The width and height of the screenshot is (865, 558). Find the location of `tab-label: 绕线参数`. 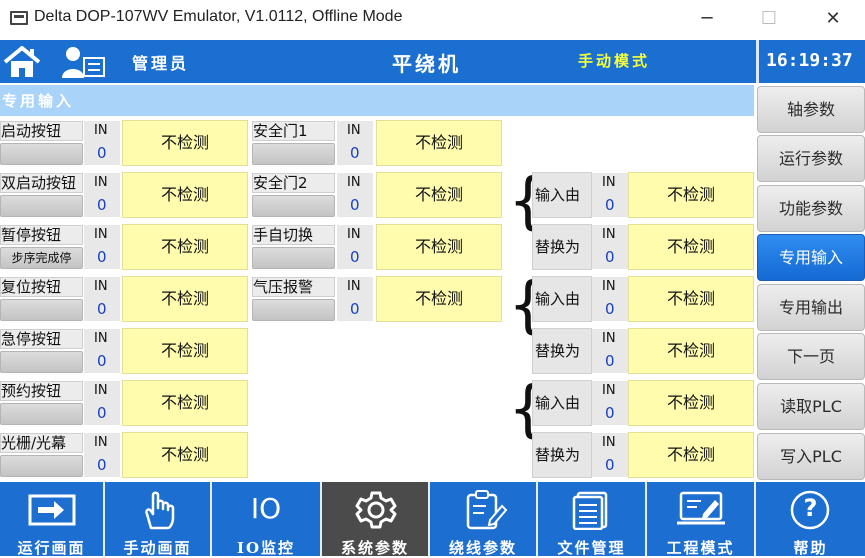

tab-label: 绕线参数 is located at coordinates (482, 548).